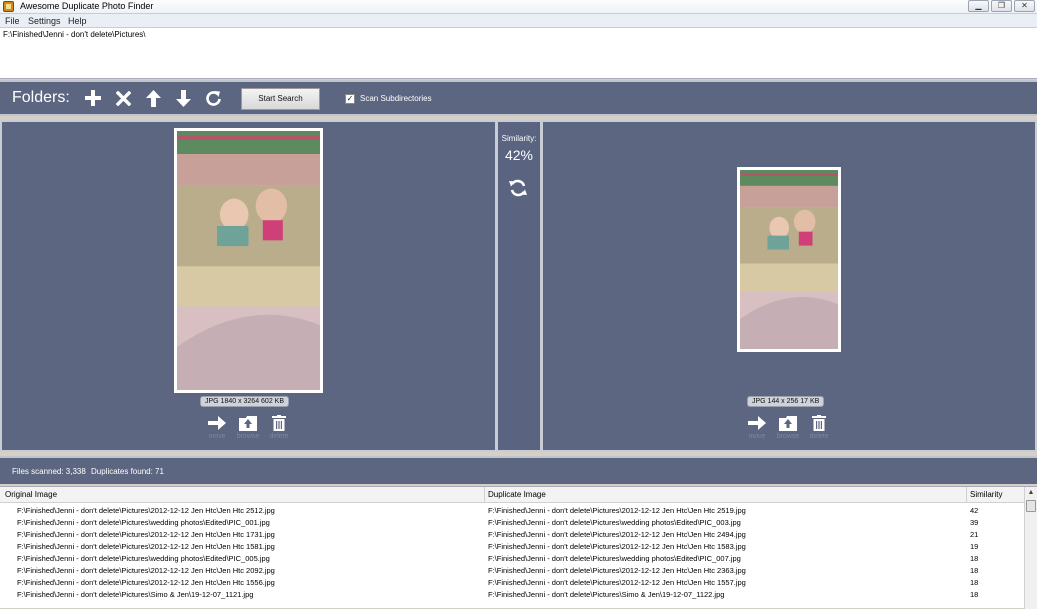 The image size is (1037, 609). I want to click on scroll-thumb, so click(1031, 506).